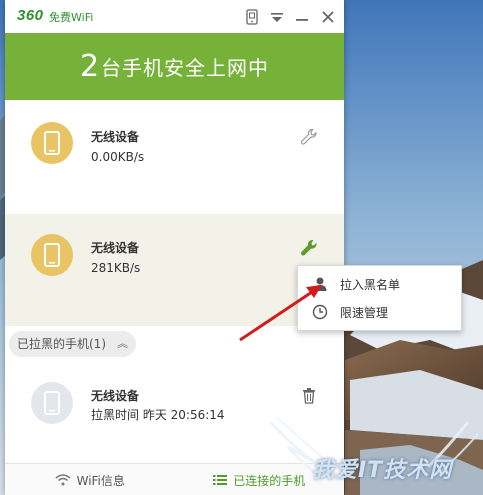 Image resolution: width=483 pixels, height=495 pixels. I want to click on watermark: 我爱IT技术网, so click(375, 453).